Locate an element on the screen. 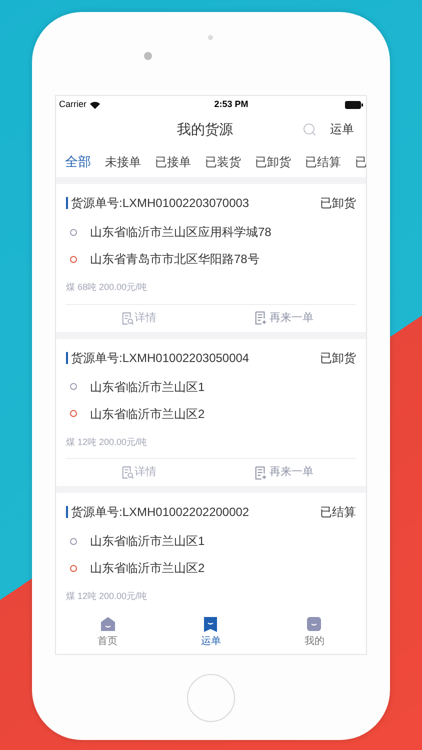 The height and width of the screenshot is (750, 422). order-card: 货源单号:LXMH01002202200002 已结算 山东省临沂市兰山区1 山东省临沂市兰山区2 煤 12吨 200.00元/吨 is located at coordinates (211, 551).